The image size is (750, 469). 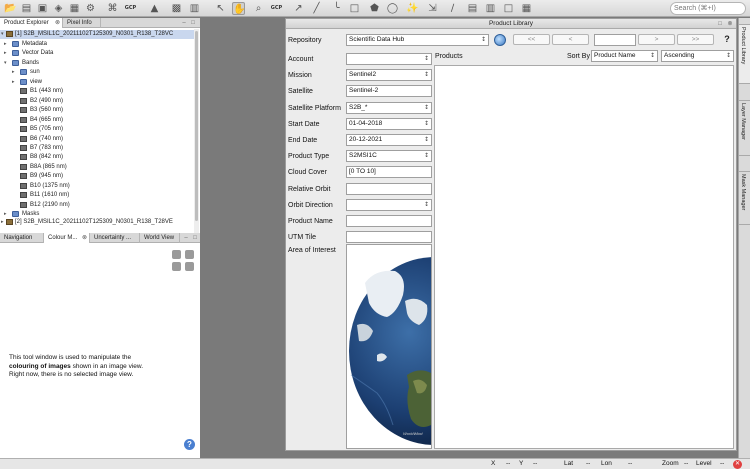 What do you see at coordinates (744, 128) in the screenshot?
I see `vtab-layer-manager: Layer Manager` at bounding box center [744, 128].